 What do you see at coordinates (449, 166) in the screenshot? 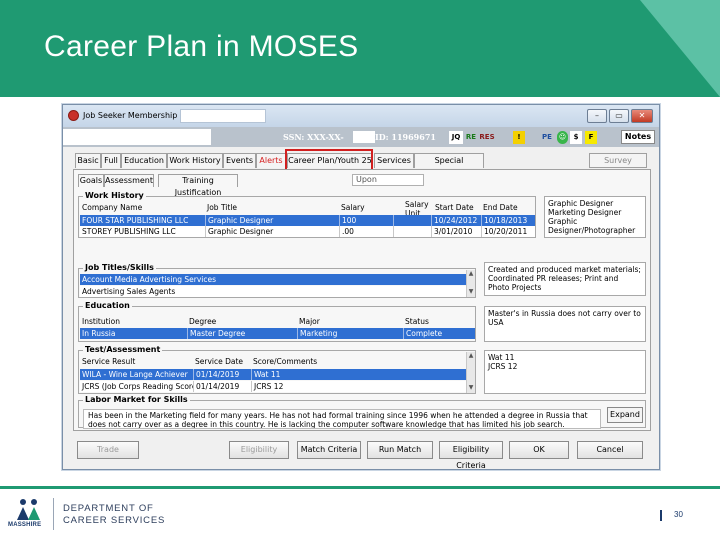
I see `tab-special-programs: Special Programs` at bounding box center [449, 166].